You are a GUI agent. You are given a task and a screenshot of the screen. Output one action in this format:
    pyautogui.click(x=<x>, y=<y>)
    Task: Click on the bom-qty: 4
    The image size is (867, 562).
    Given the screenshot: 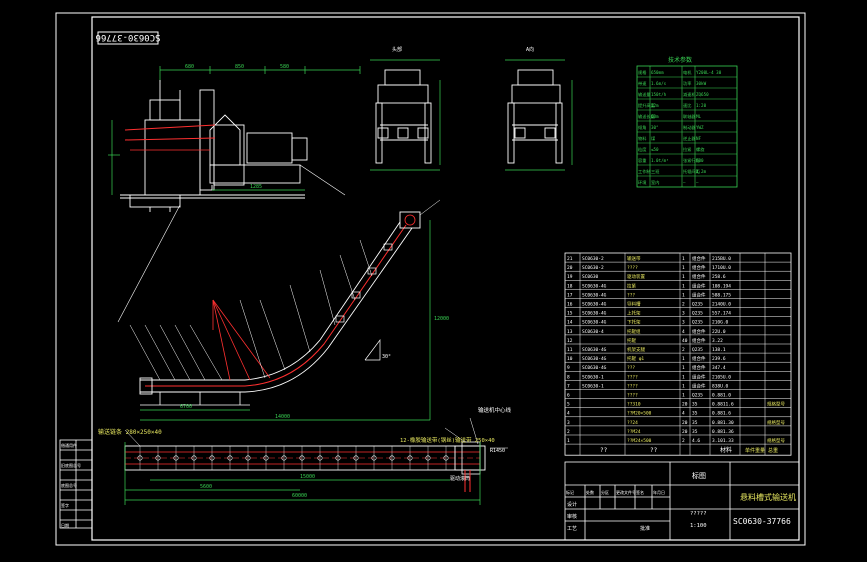 What is the action you would take?
    pyautogui.click(x=683, y=414)
    